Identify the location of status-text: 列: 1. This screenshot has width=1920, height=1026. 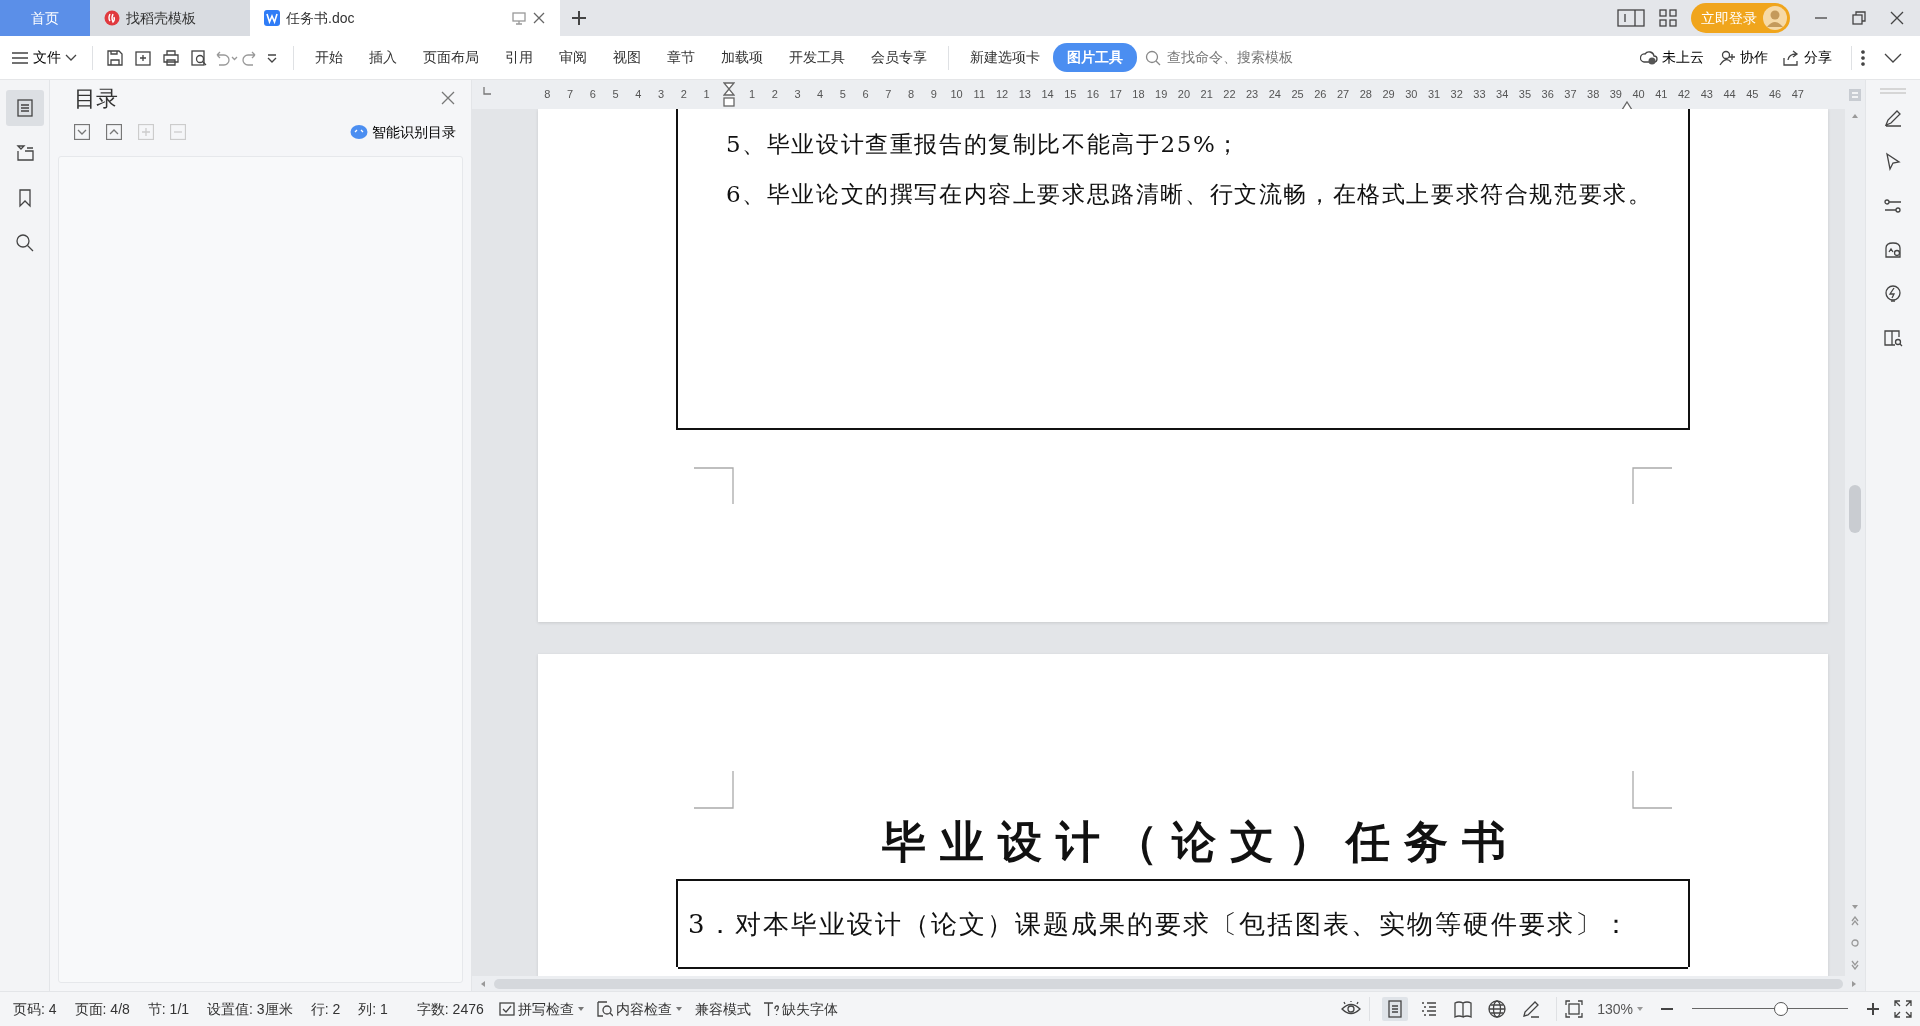
(373, 1009).